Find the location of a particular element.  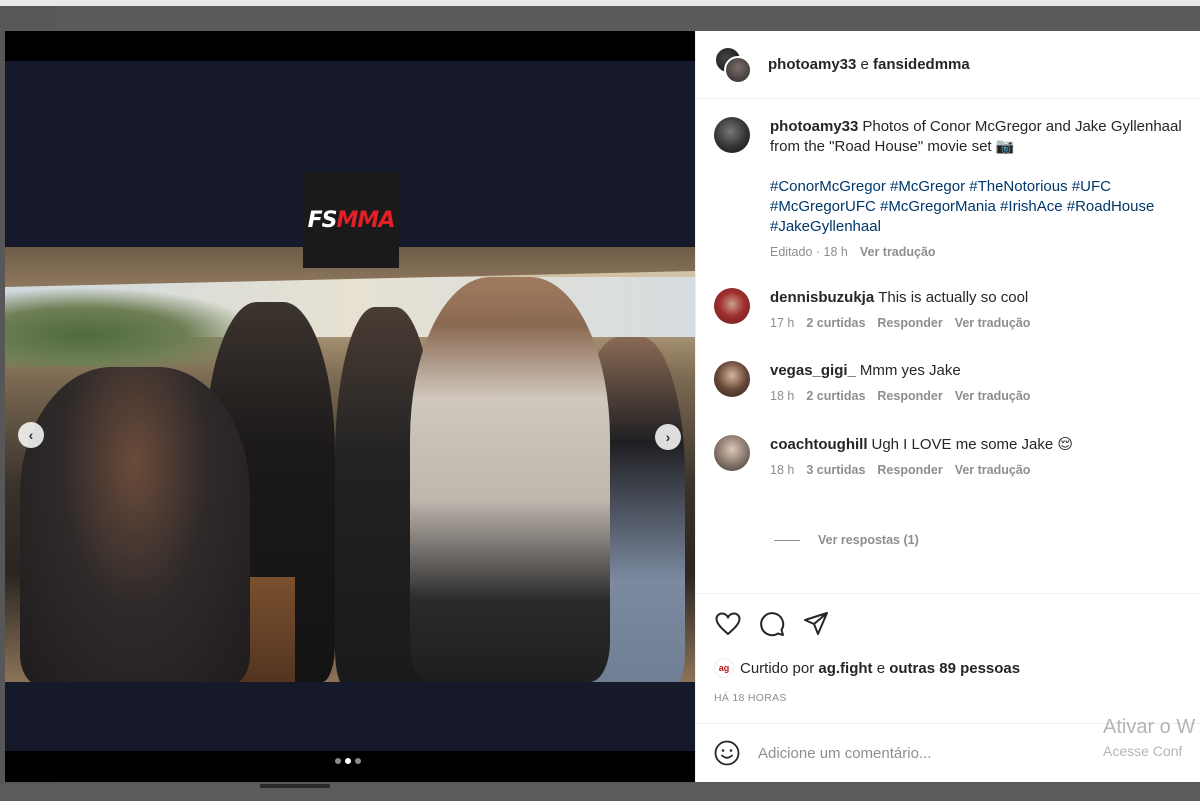

fsmma-logo: FSMMA is located at coordinates (351, 220).